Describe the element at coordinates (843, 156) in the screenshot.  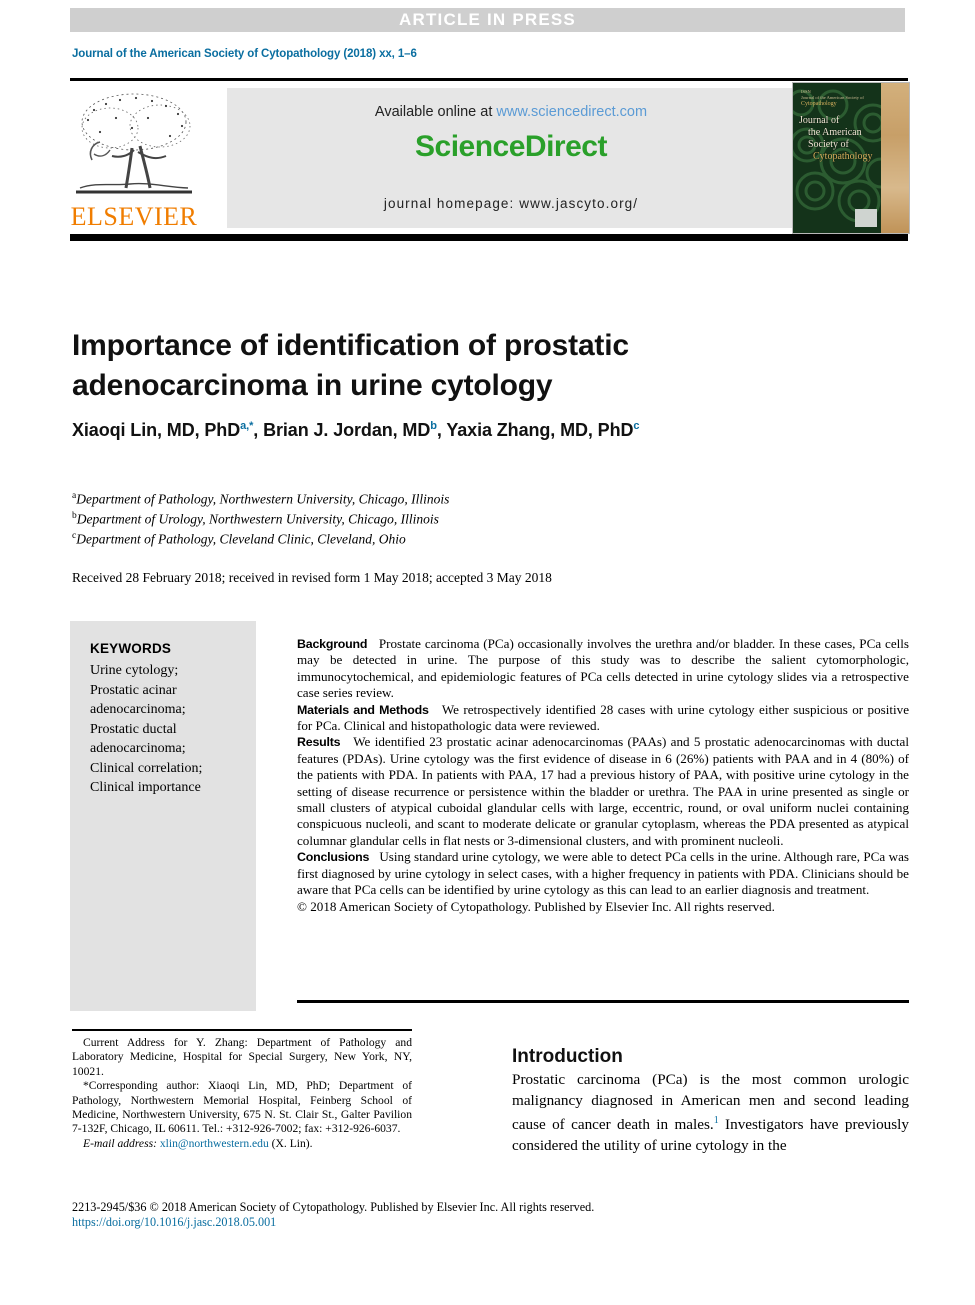
I see `cover-title-line4: Cytopathology` at that location.